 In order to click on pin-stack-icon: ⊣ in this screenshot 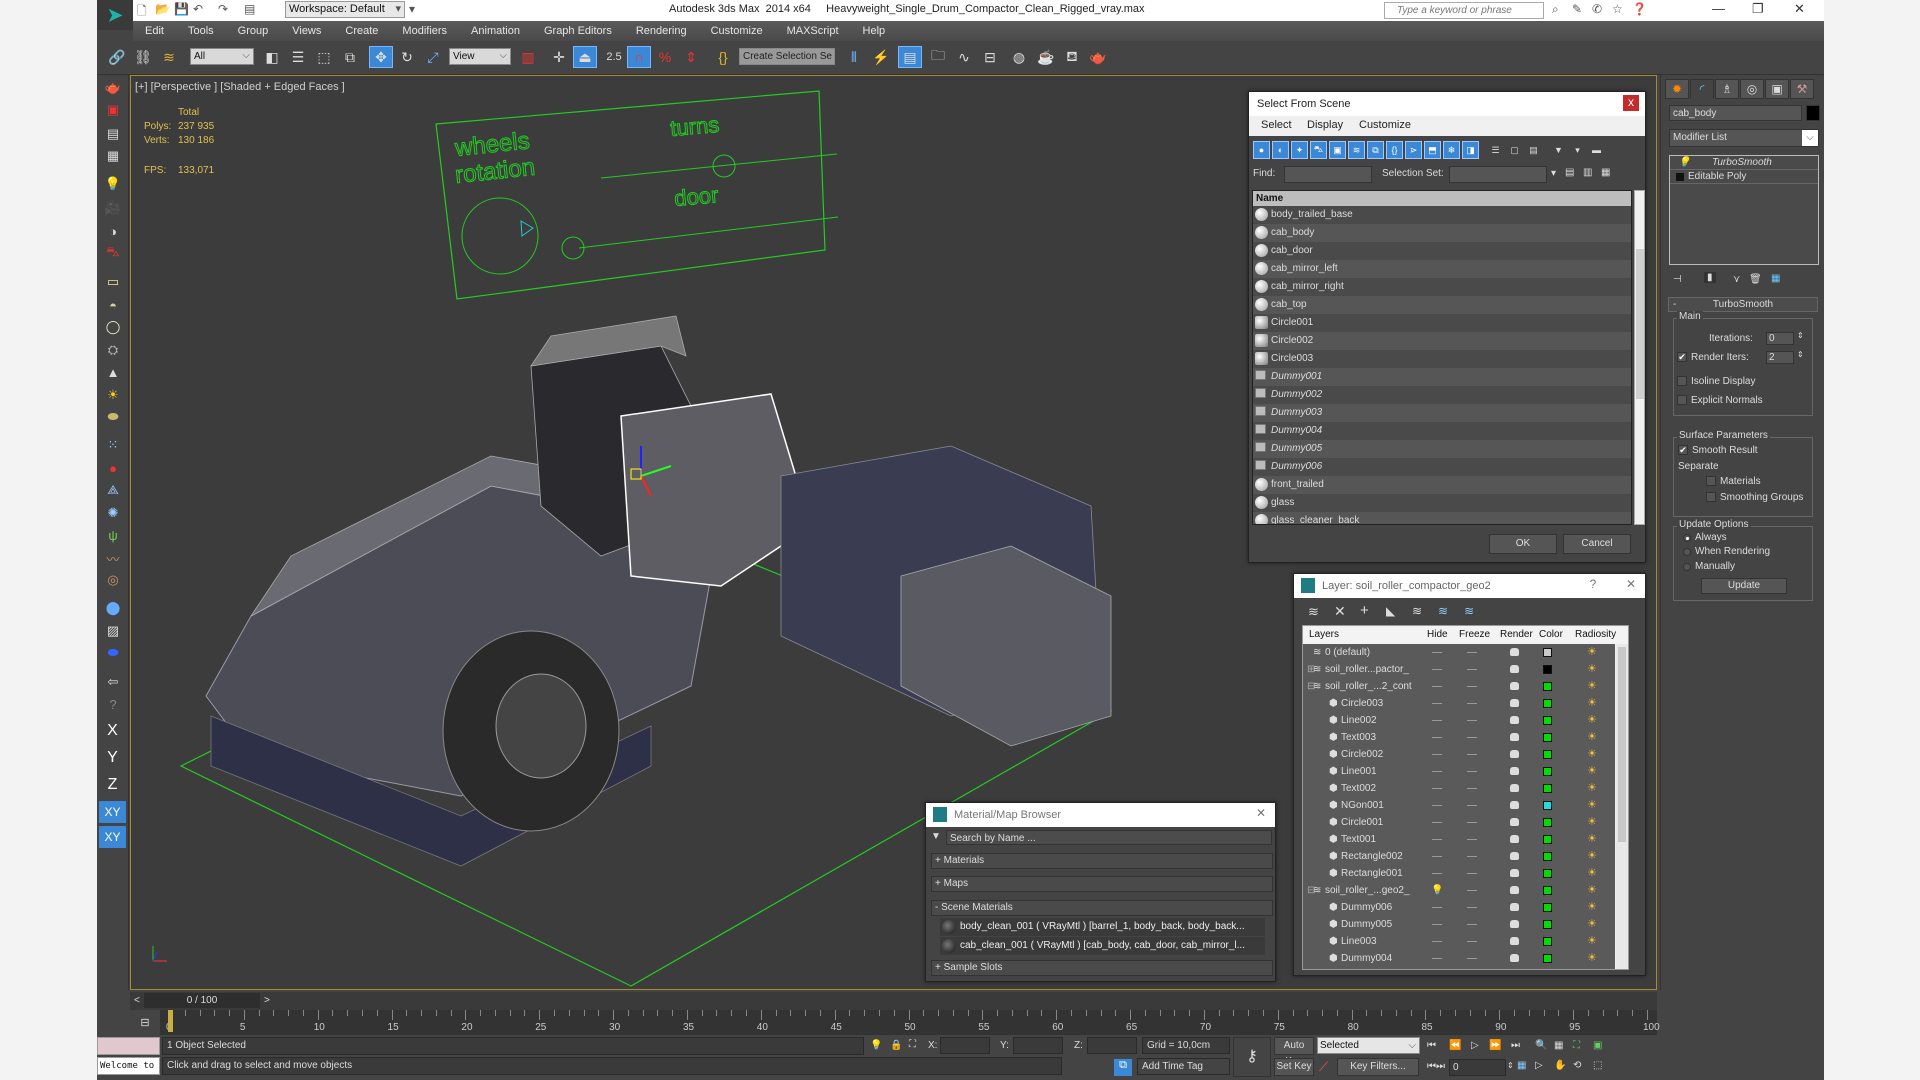, I will do `click(1677, 279)`.